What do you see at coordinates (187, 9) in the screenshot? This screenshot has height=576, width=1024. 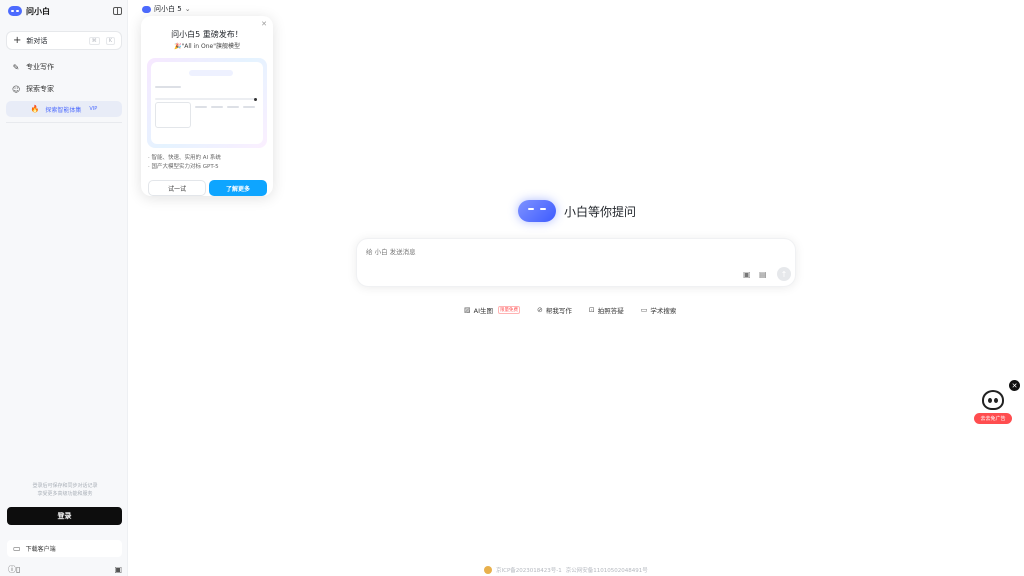 I see `chevron-down-icon: ⌄` at bounding box center [187, 9].